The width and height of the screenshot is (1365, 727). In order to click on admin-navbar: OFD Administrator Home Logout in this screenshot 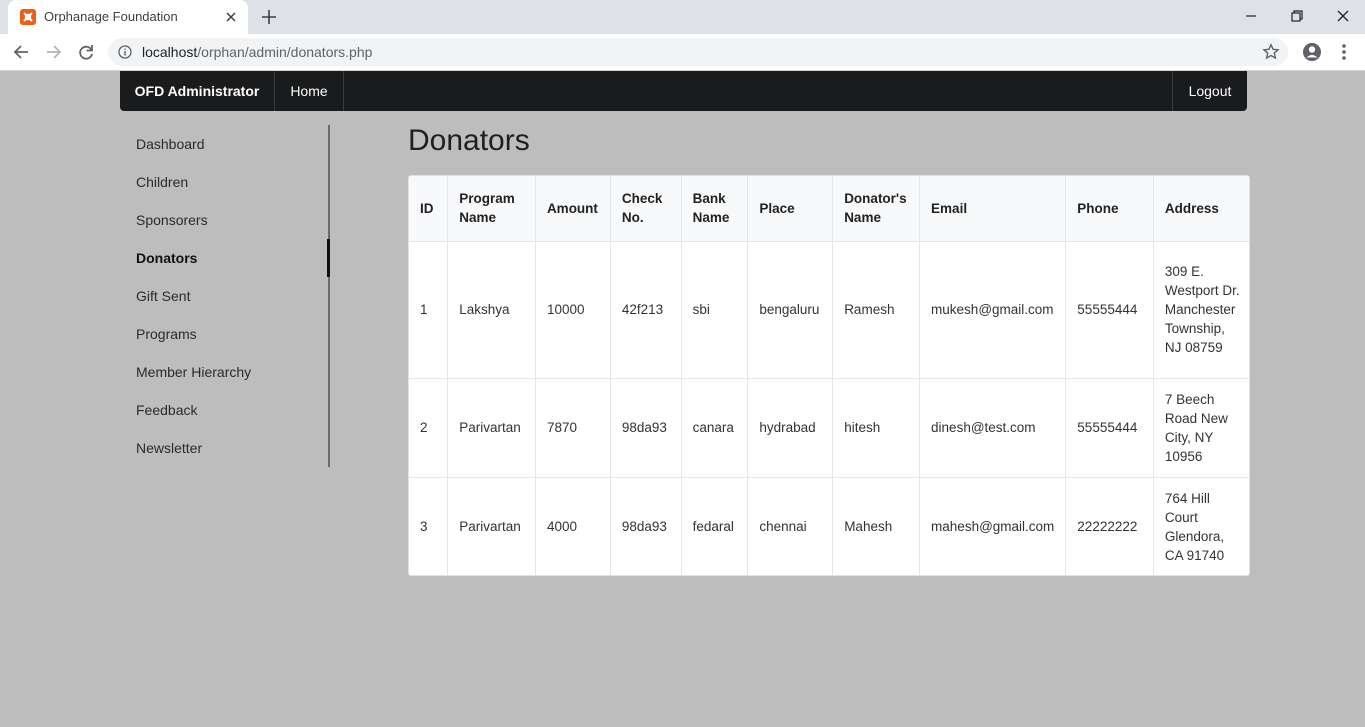, I will do `click(683, 91)`.